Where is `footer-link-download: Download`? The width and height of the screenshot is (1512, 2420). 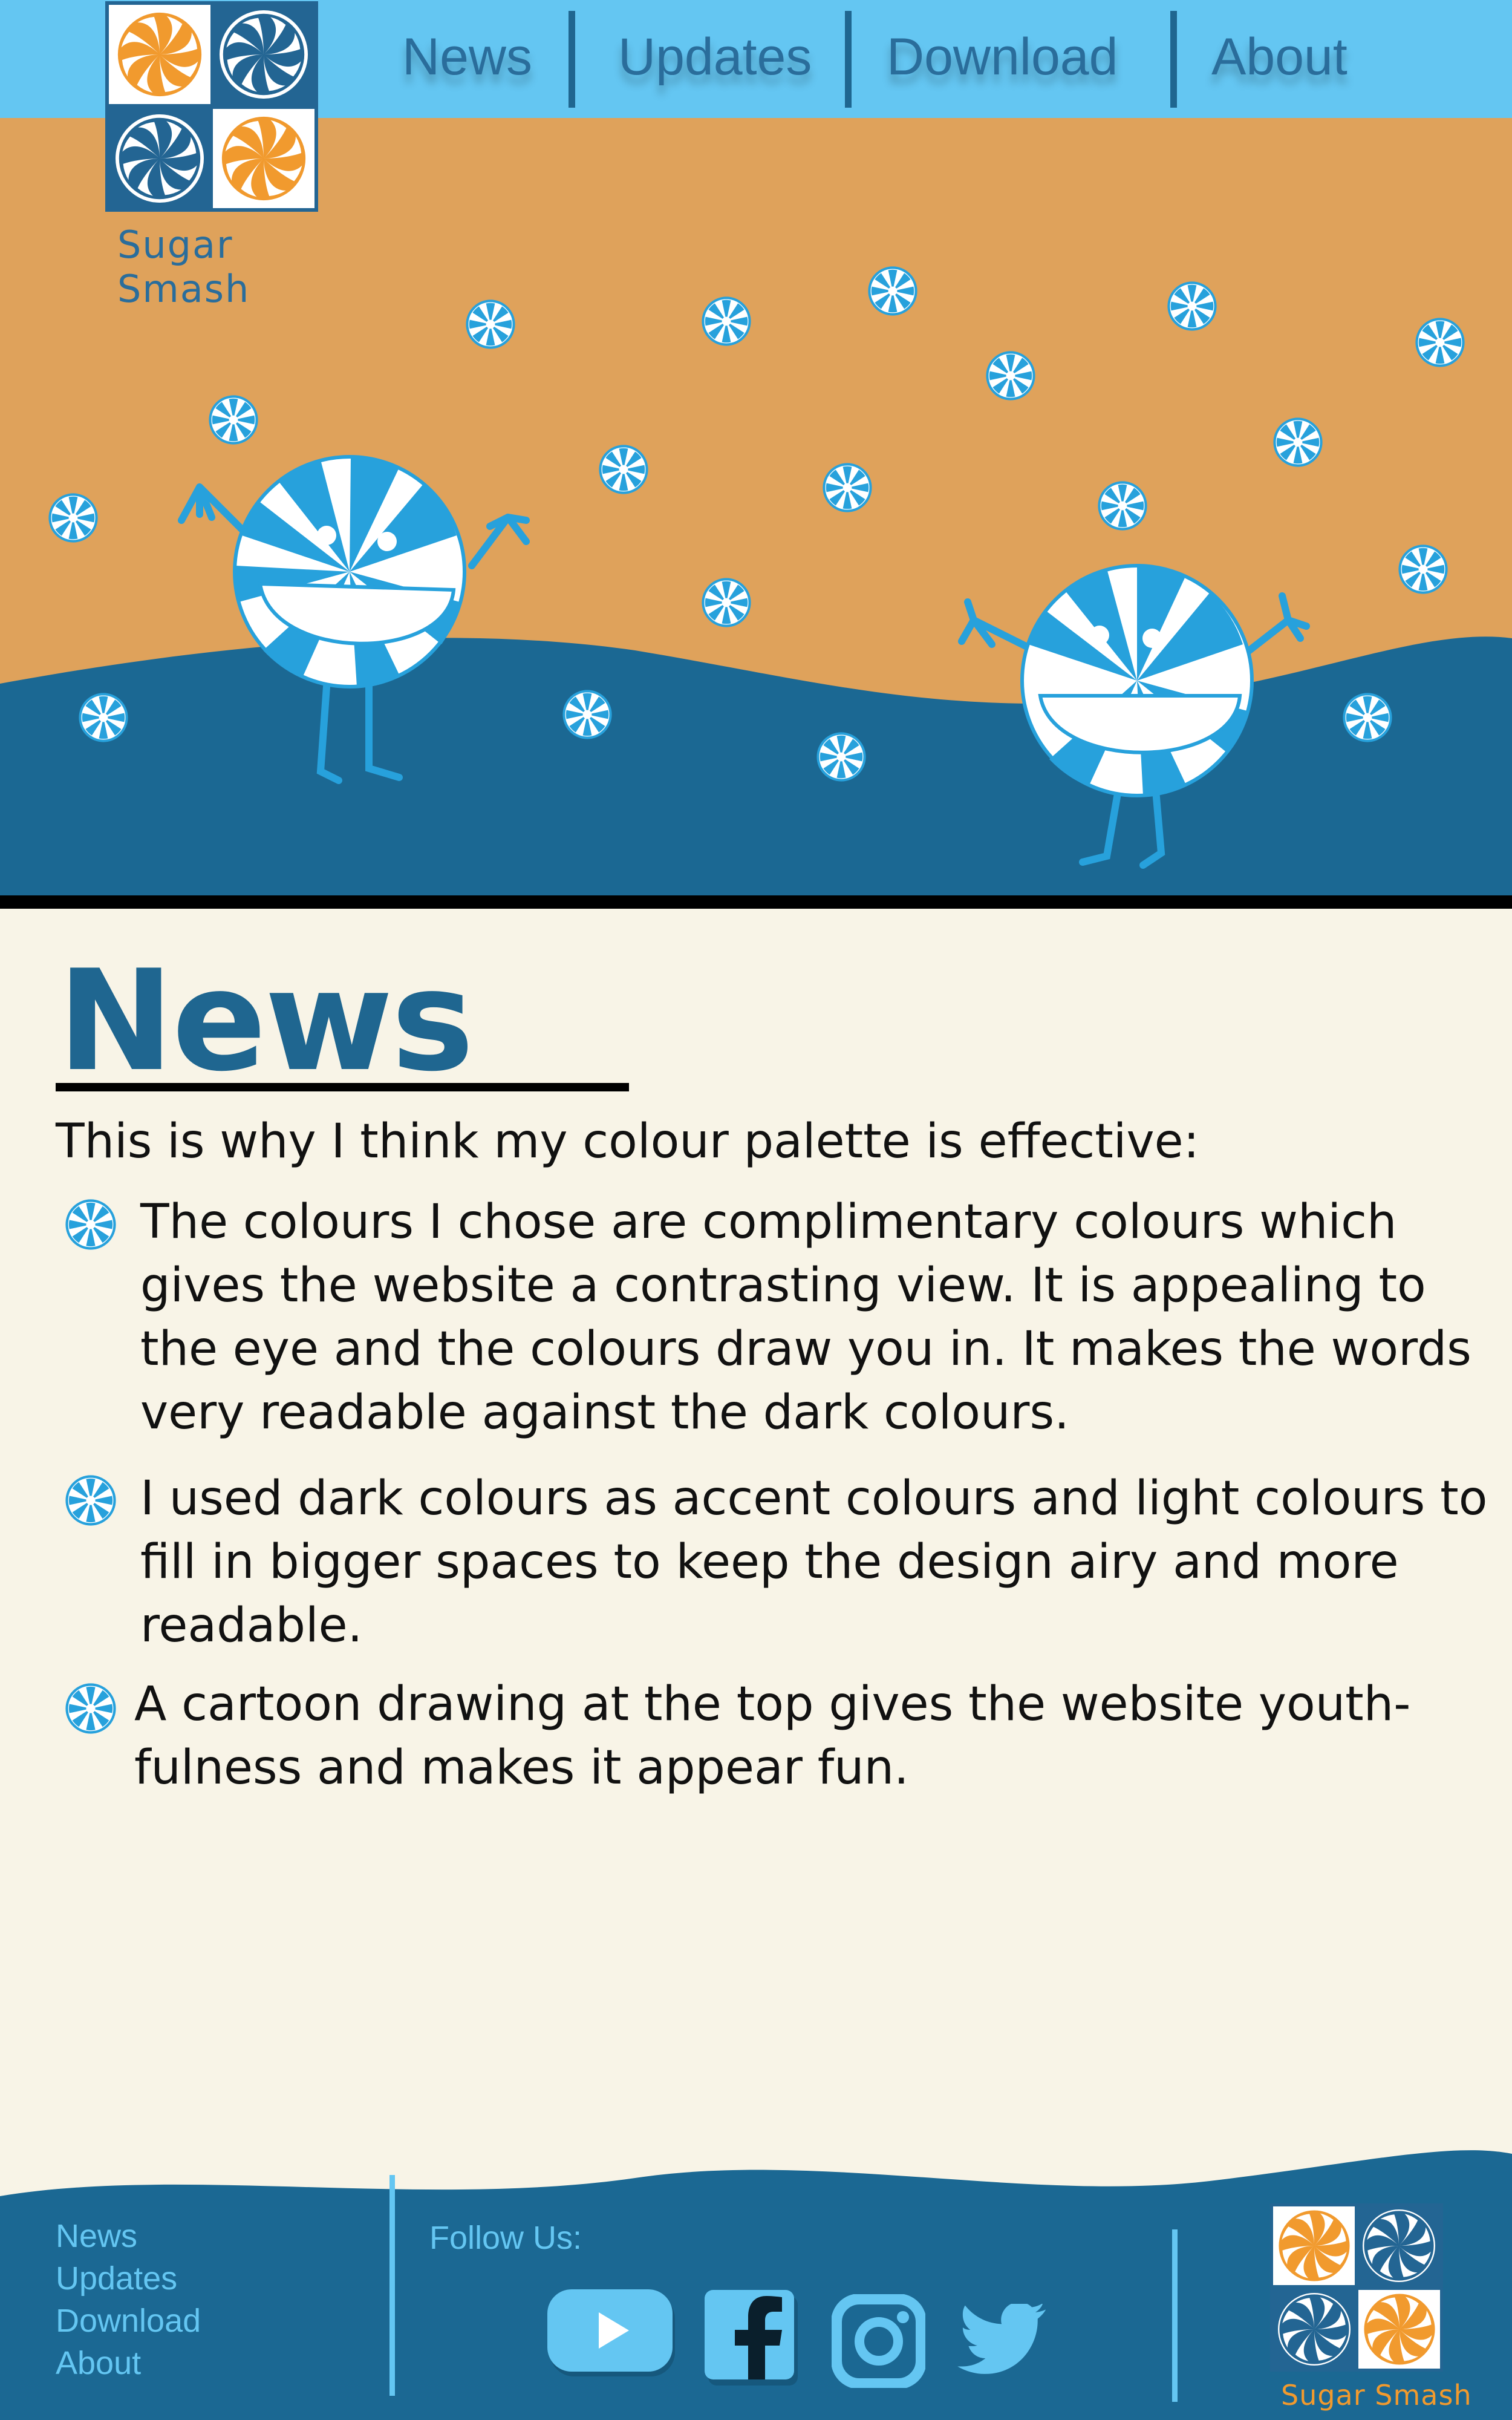
footer-link-download: Download is located at coordinates (128, 2321).